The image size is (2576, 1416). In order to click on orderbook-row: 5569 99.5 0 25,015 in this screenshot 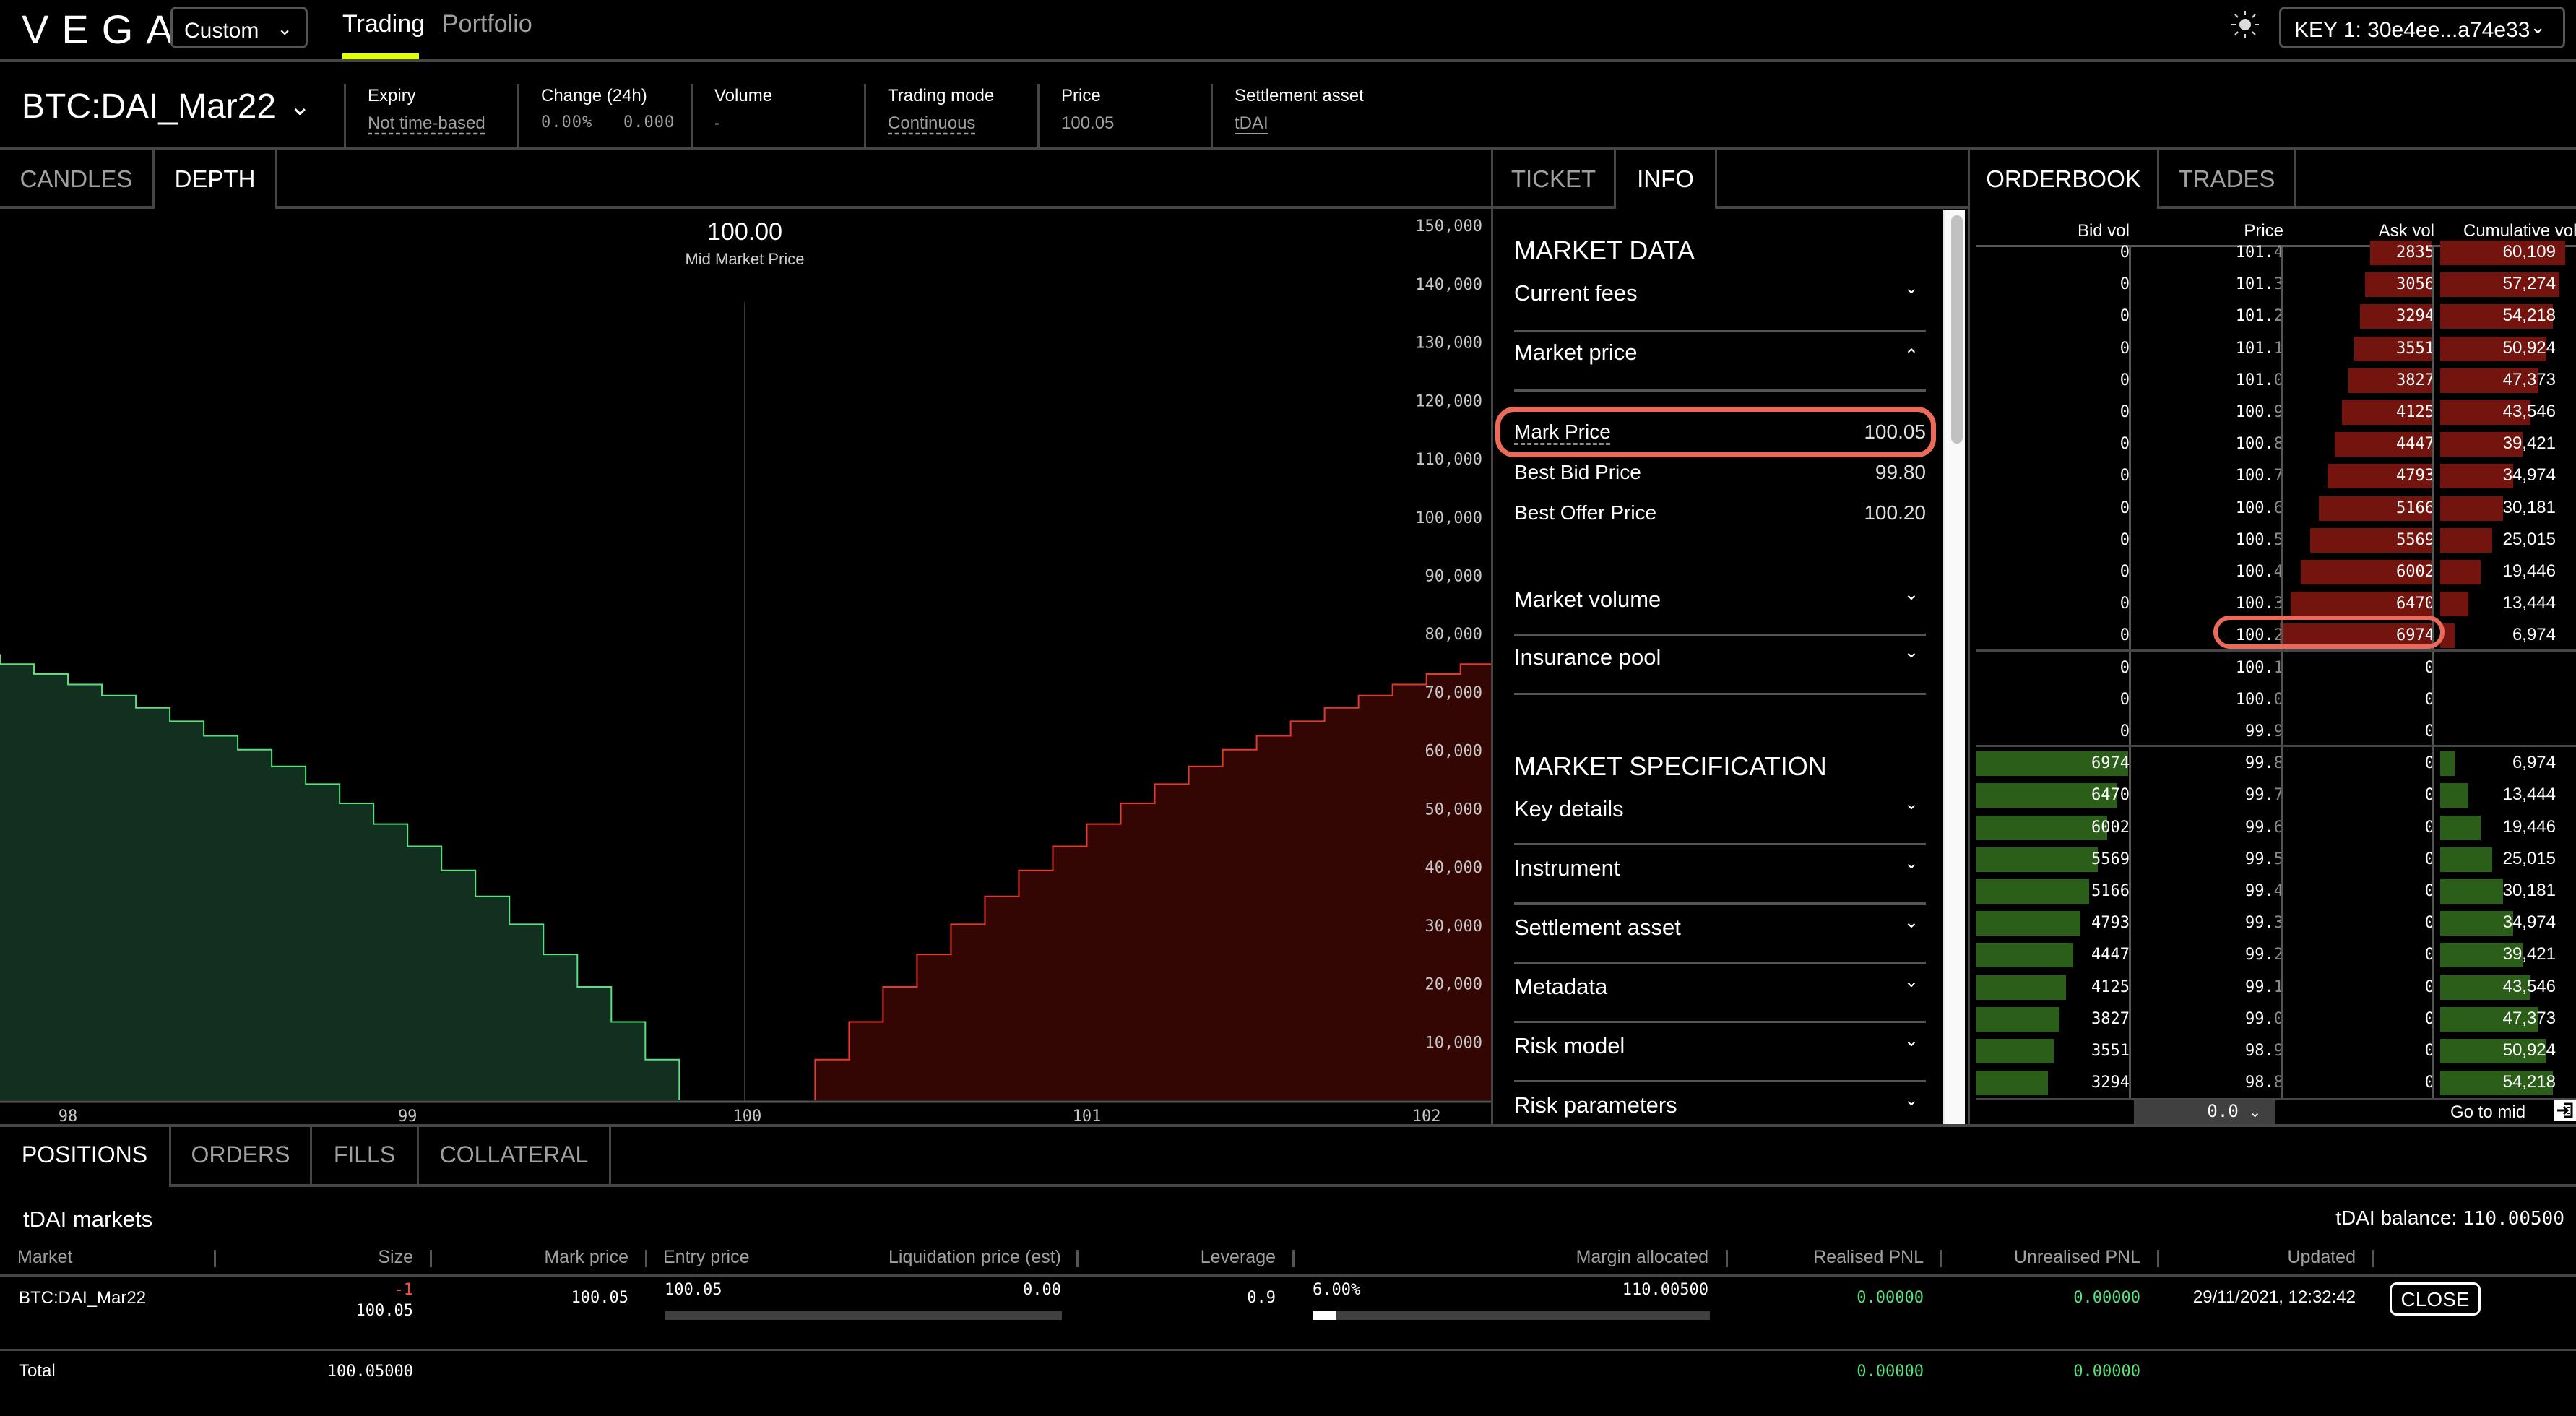, I will do `click(2276, 862)`.